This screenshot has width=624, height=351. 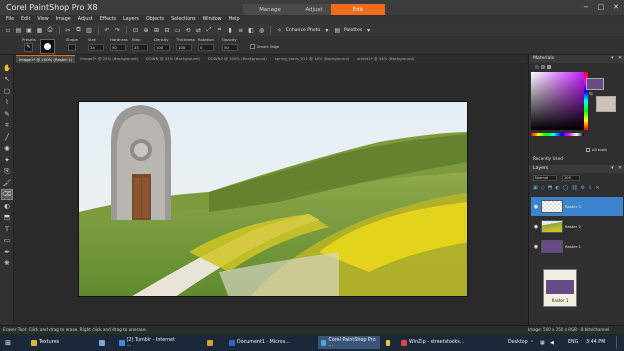 I want to click on volume-icon: ◀, so click(x=552, y=343).